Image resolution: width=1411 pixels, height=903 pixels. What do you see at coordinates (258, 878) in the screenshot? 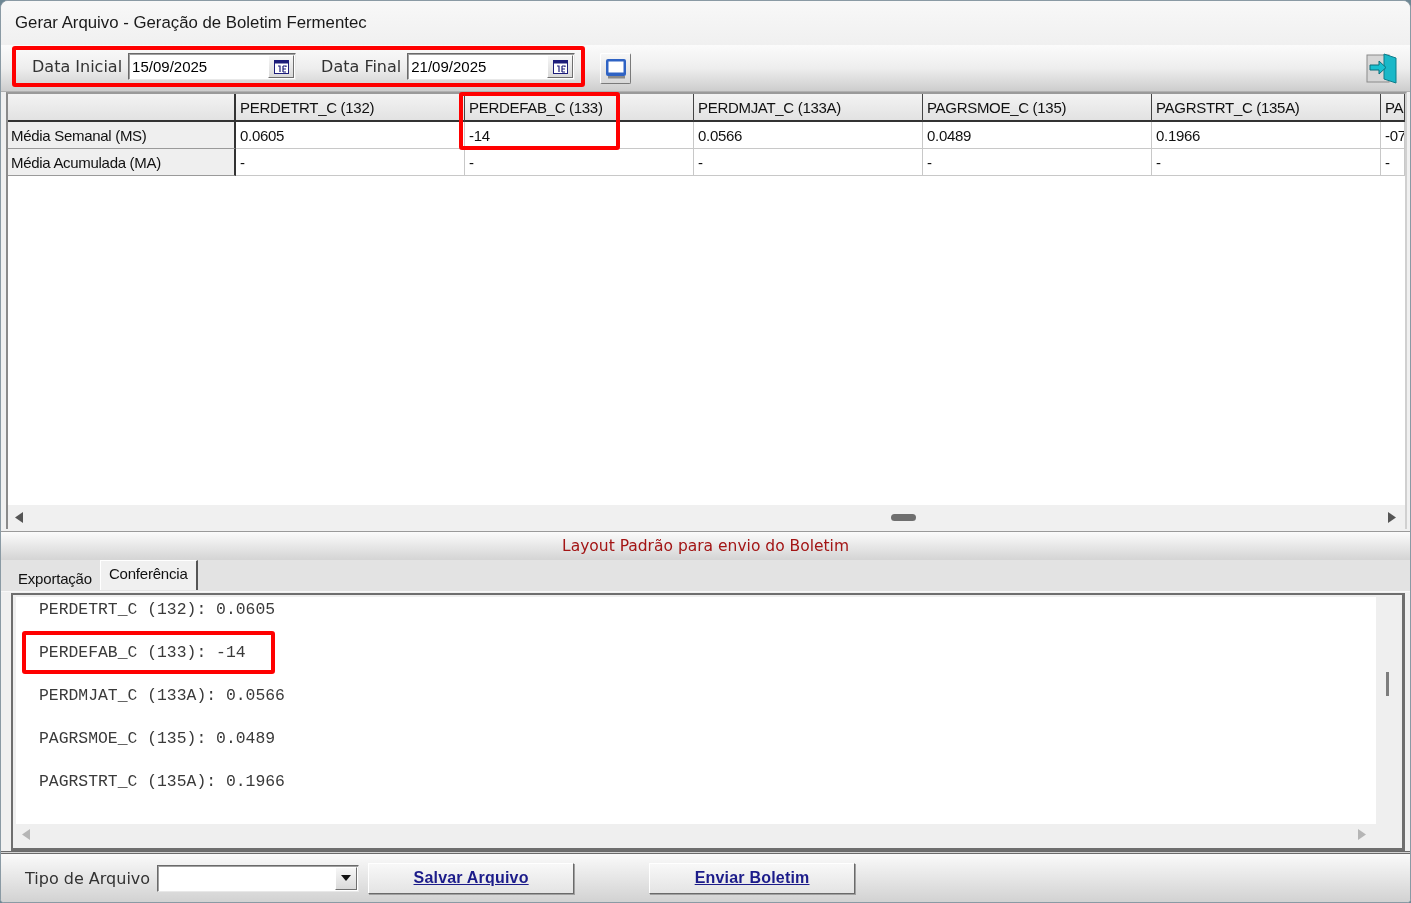
I see `file-type-dropdown` at bounding box center [258, 878].